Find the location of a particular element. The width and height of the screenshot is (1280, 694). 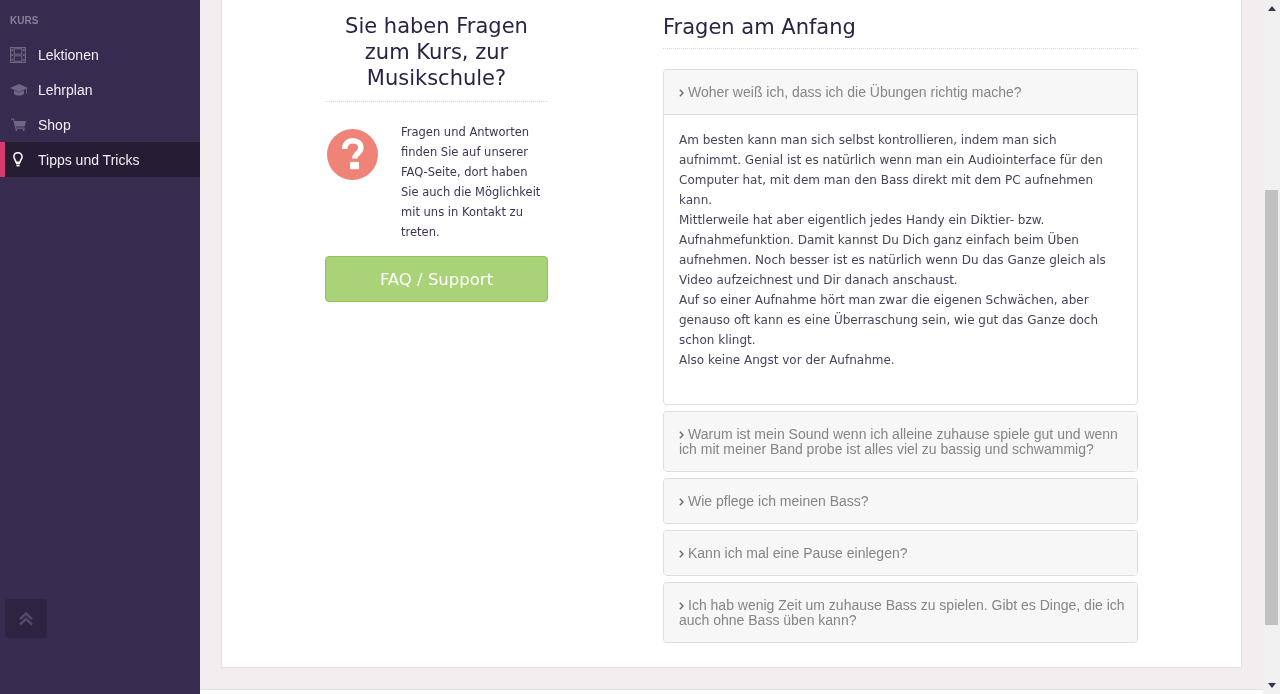

section-label: KURS is located at coordinates (24, 20).